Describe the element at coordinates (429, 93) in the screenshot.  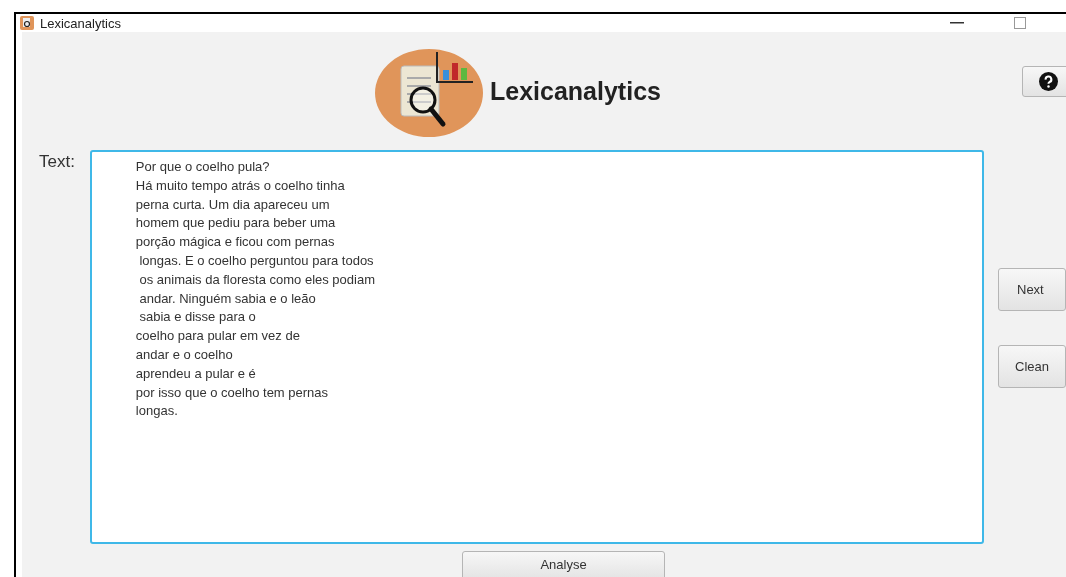
I see `magnifier-document-logo-icon` at that location.